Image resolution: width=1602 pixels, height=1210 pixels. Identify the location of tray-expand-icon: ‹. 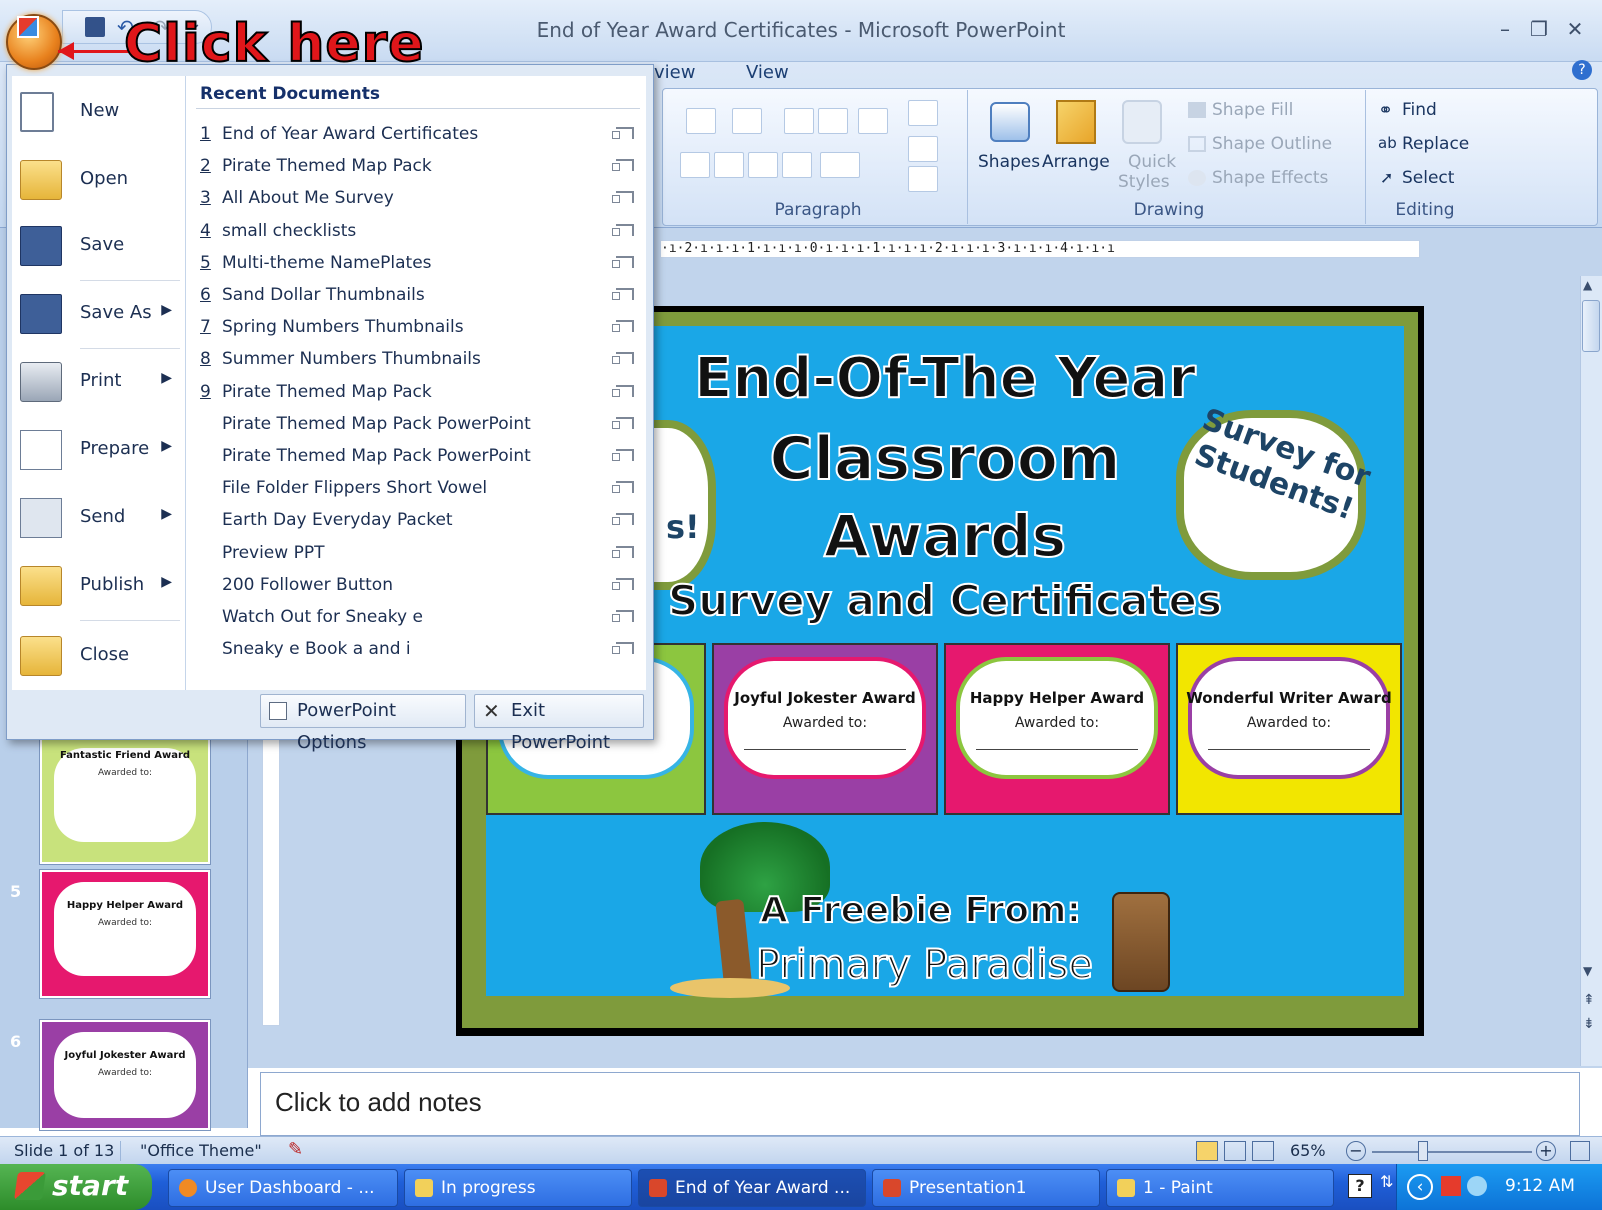
(1420, 1187).